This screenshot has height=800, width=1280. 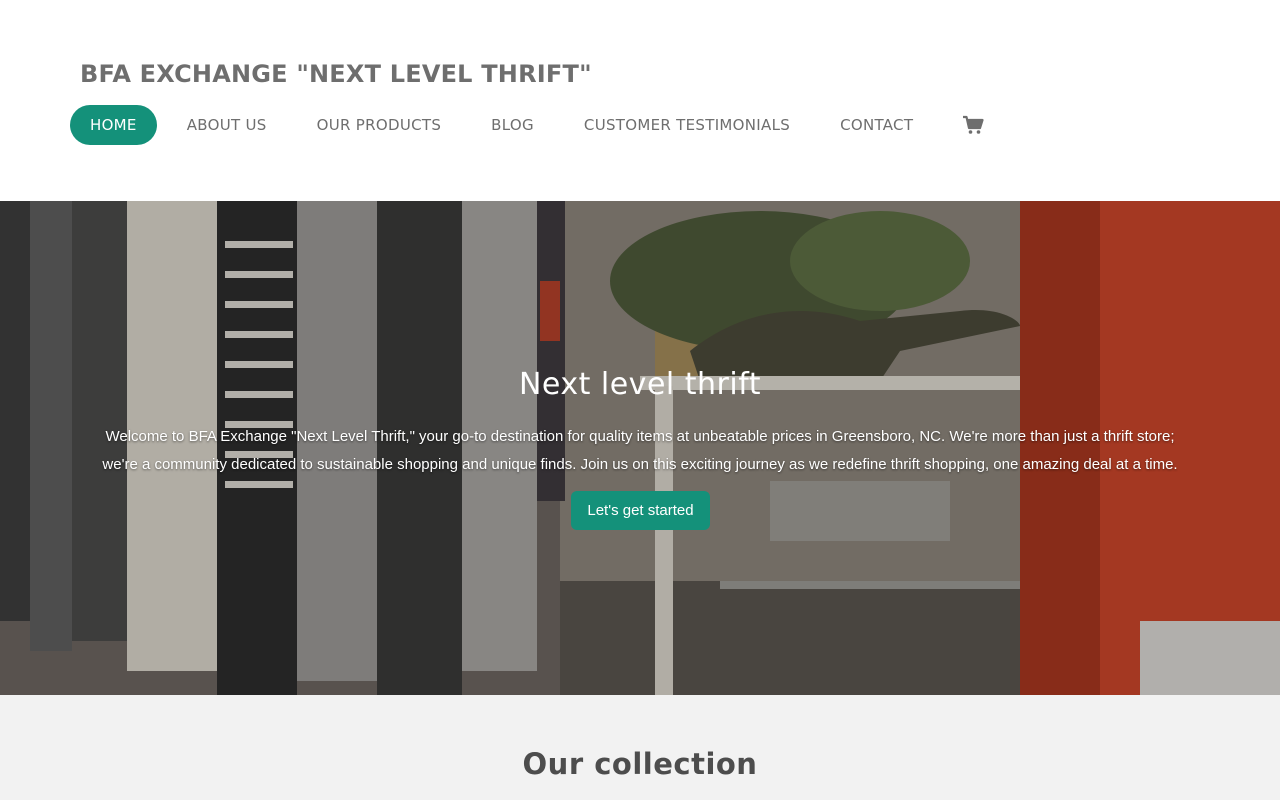 What do you see at coordinates (640, 764) in the screenshot?
I see `collection-title: Our collection` at bounding box center [640, 764].